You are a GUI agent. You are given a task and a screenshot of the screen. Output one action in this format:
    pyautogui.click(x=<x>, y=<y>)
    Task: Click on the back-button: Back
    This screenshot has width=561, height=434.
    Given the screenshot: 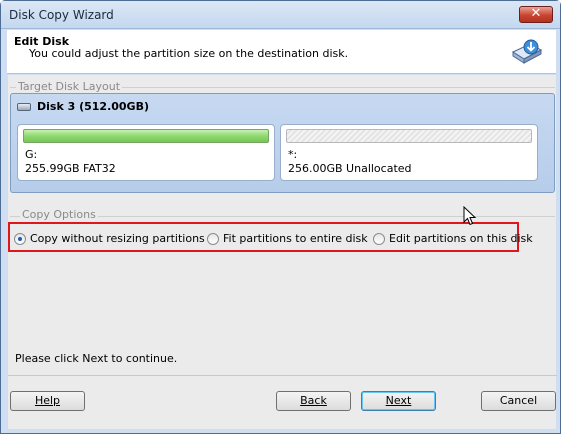 What is the action you would take?
    pyautogui.click(x=313, y=401)
    